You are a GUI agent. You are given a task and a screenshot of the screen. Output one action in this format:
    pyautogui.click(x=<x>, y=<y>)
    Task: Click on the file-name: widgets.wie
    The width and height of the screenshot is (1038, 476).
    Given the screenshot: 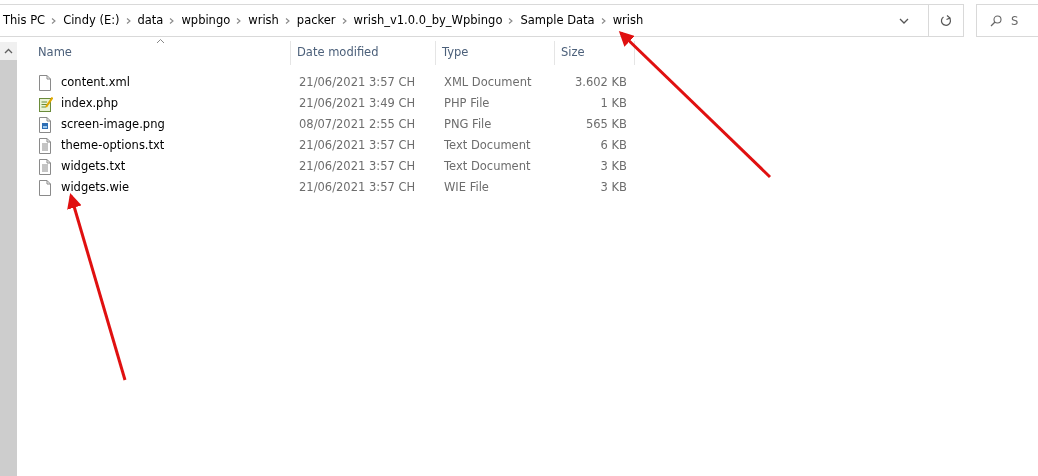 What is the action you would take?
    pyautogui.click(x=95, y=187)
    